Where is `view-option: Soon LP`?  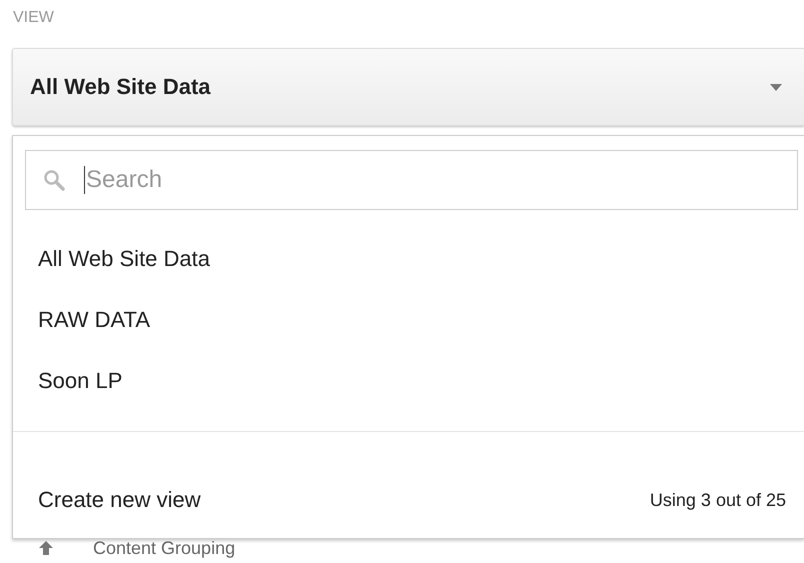 view-option: Soon LP is located at coordinates (408, 380).